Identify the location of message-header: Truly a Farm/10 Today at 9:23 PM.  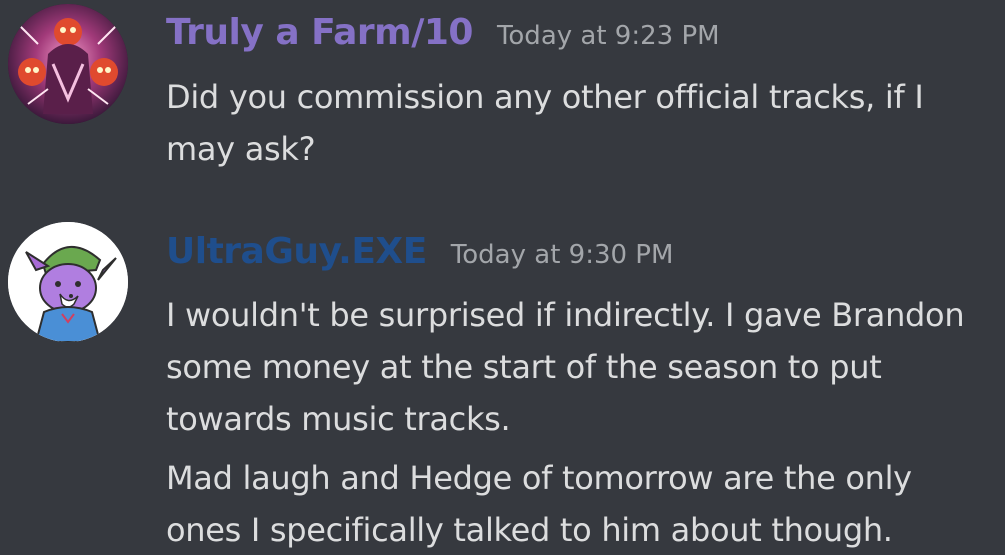
(443, 32).